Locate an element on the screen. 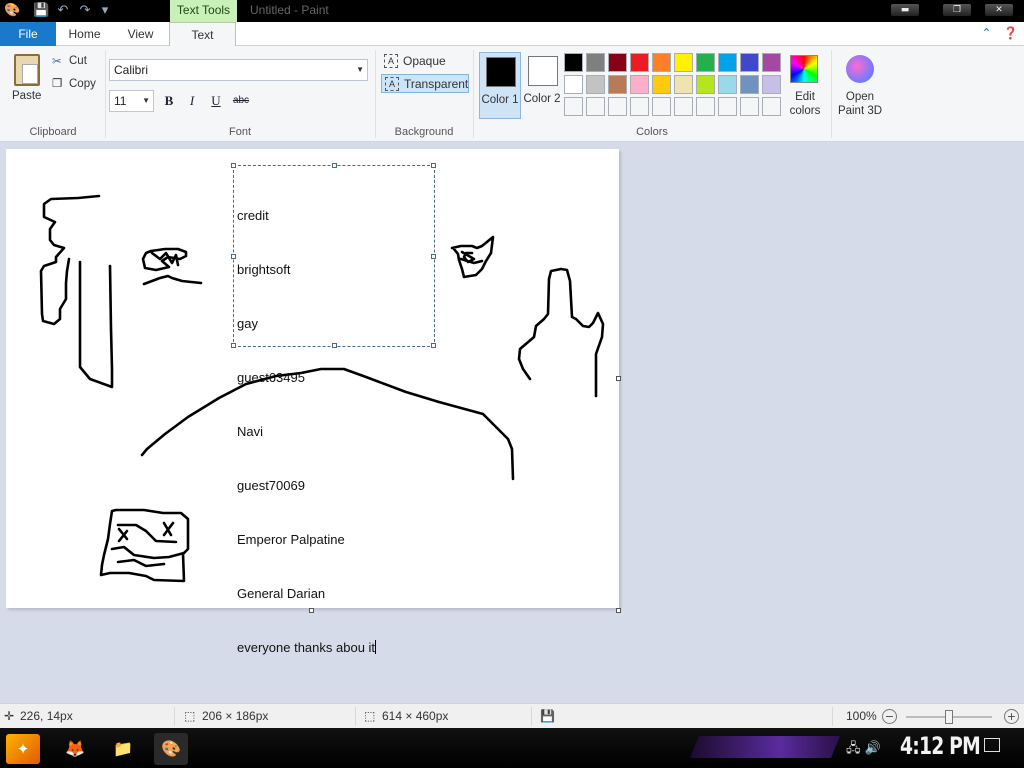 Image resolution: width=1024 pixels, height=768 pixels. italic-button: I is located at coordinates (192, 101).